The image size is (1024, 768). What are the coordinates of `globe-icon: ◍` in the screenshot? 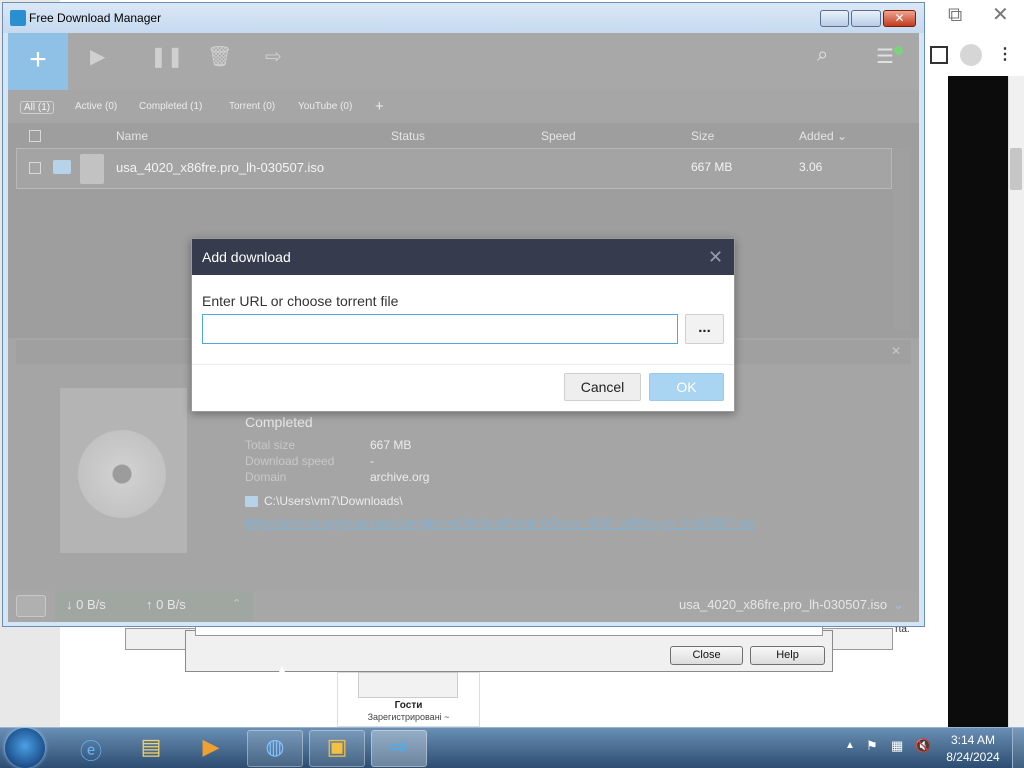 It's located at (275, 746).